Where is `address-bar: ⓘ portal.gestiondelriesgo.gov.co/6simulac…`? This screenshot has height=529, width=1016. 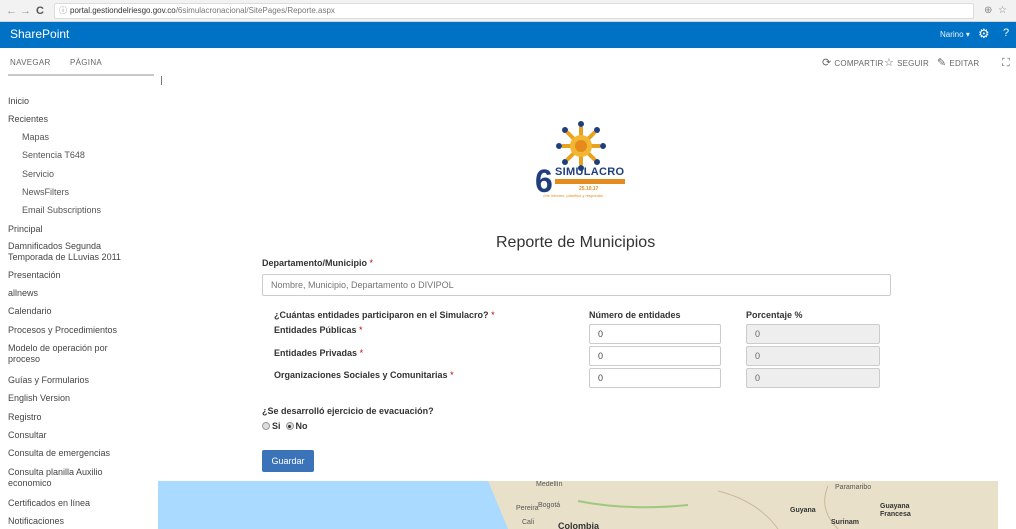 address-bar: ⓘ portal.gestiondelriesgo.gov.co/6simulac… is located at coordinates (514, 11).